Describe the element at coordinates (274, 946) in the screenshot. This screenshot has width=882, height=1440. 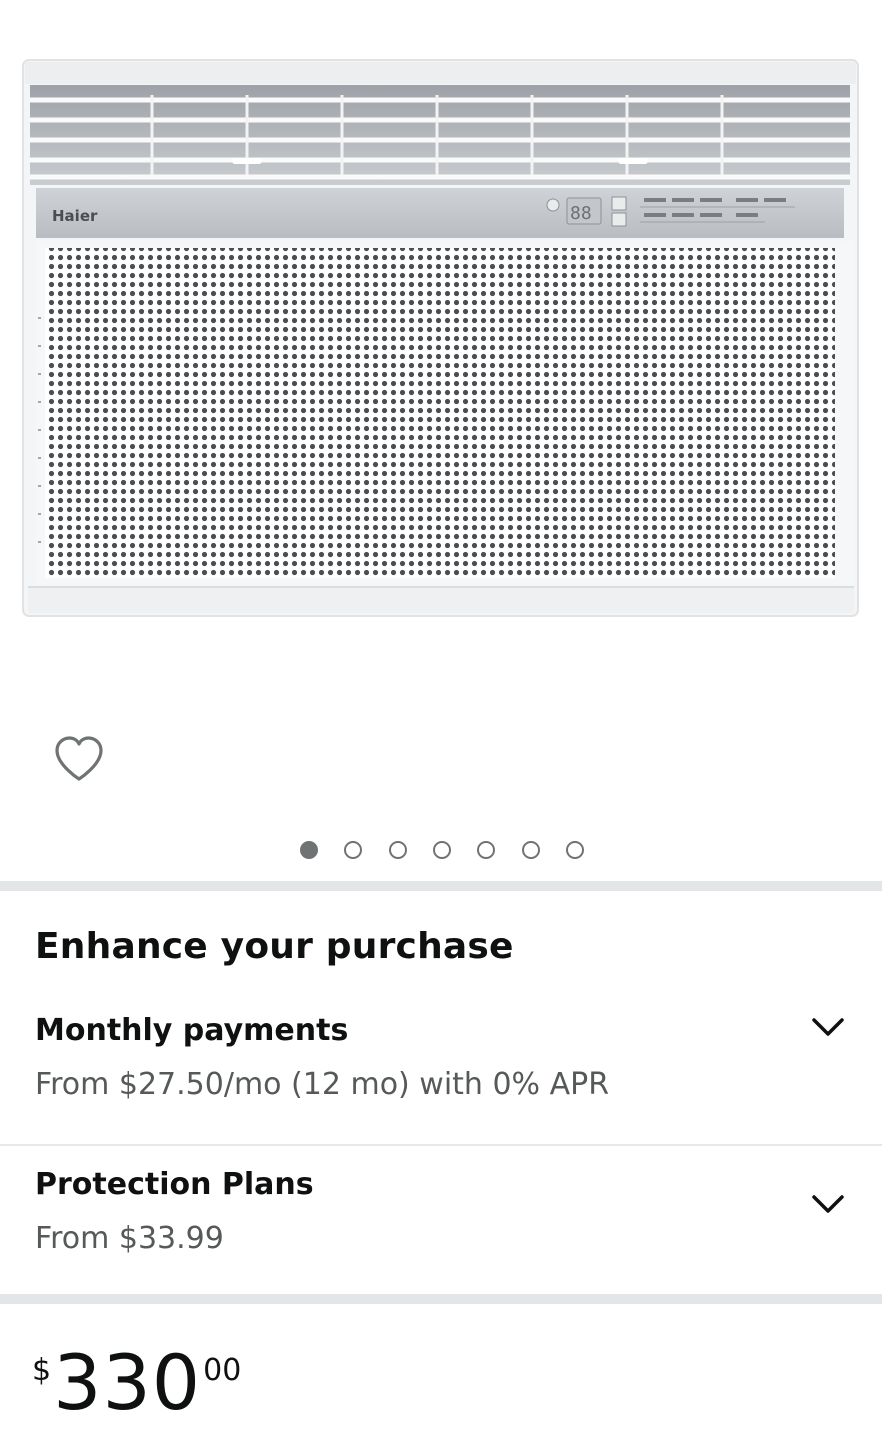
I see `enhance-section-title: Enhance your purchase` at that location.